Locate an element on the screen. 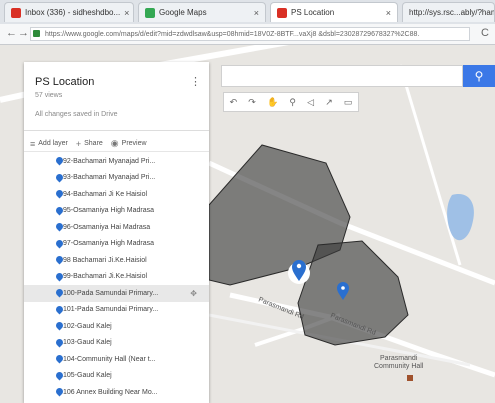 This screenshot has width=495, height=403. save-status: All changes saved in Drive is located at coordinates (76, 114).